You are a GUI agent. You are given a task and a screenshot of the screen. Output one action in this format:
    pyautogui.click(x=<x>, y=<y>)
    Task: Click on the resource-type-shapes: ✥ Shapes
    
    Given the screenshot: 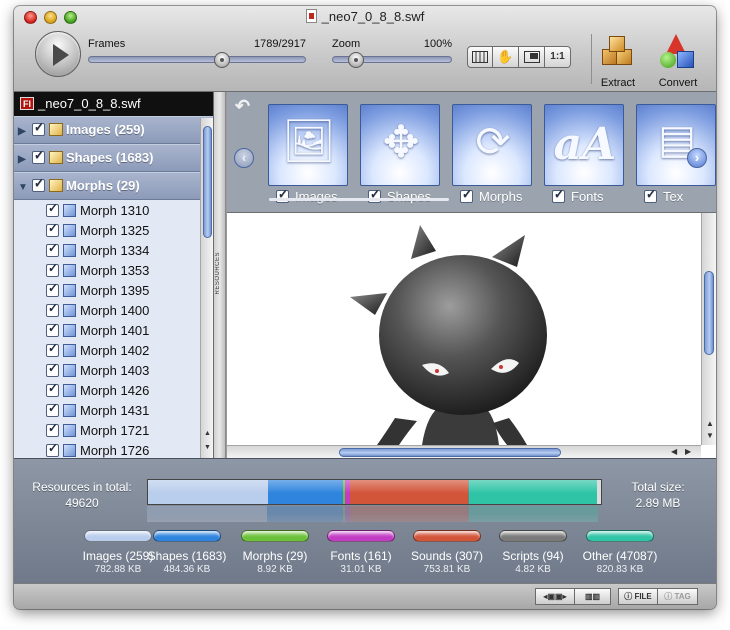 What is the action you would take?
    pyautogui.click(x=401, y=154)
    